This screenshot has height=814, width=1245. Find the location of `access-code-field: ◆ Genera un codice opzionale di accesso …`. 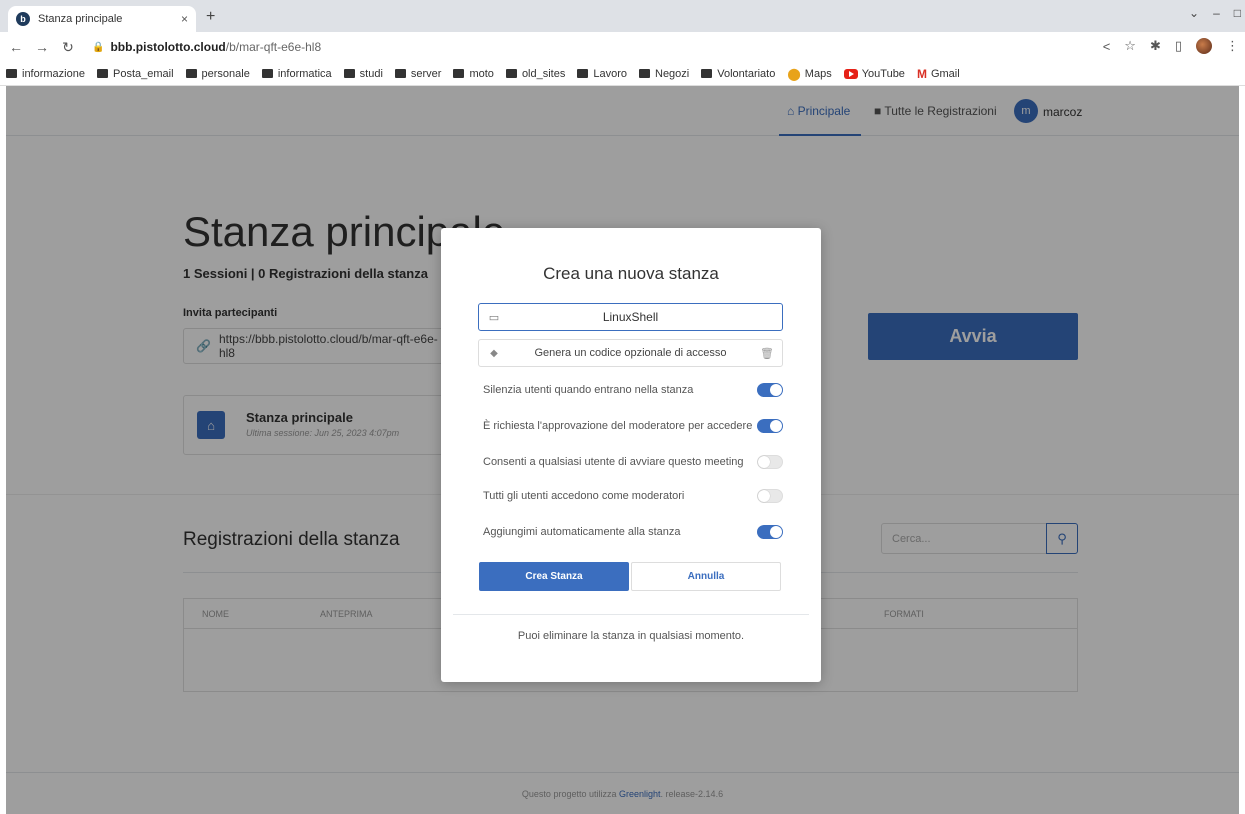

access-code-field: ◆ Genera un codice opzionale di accesso … is located at coordinates (630, 353).